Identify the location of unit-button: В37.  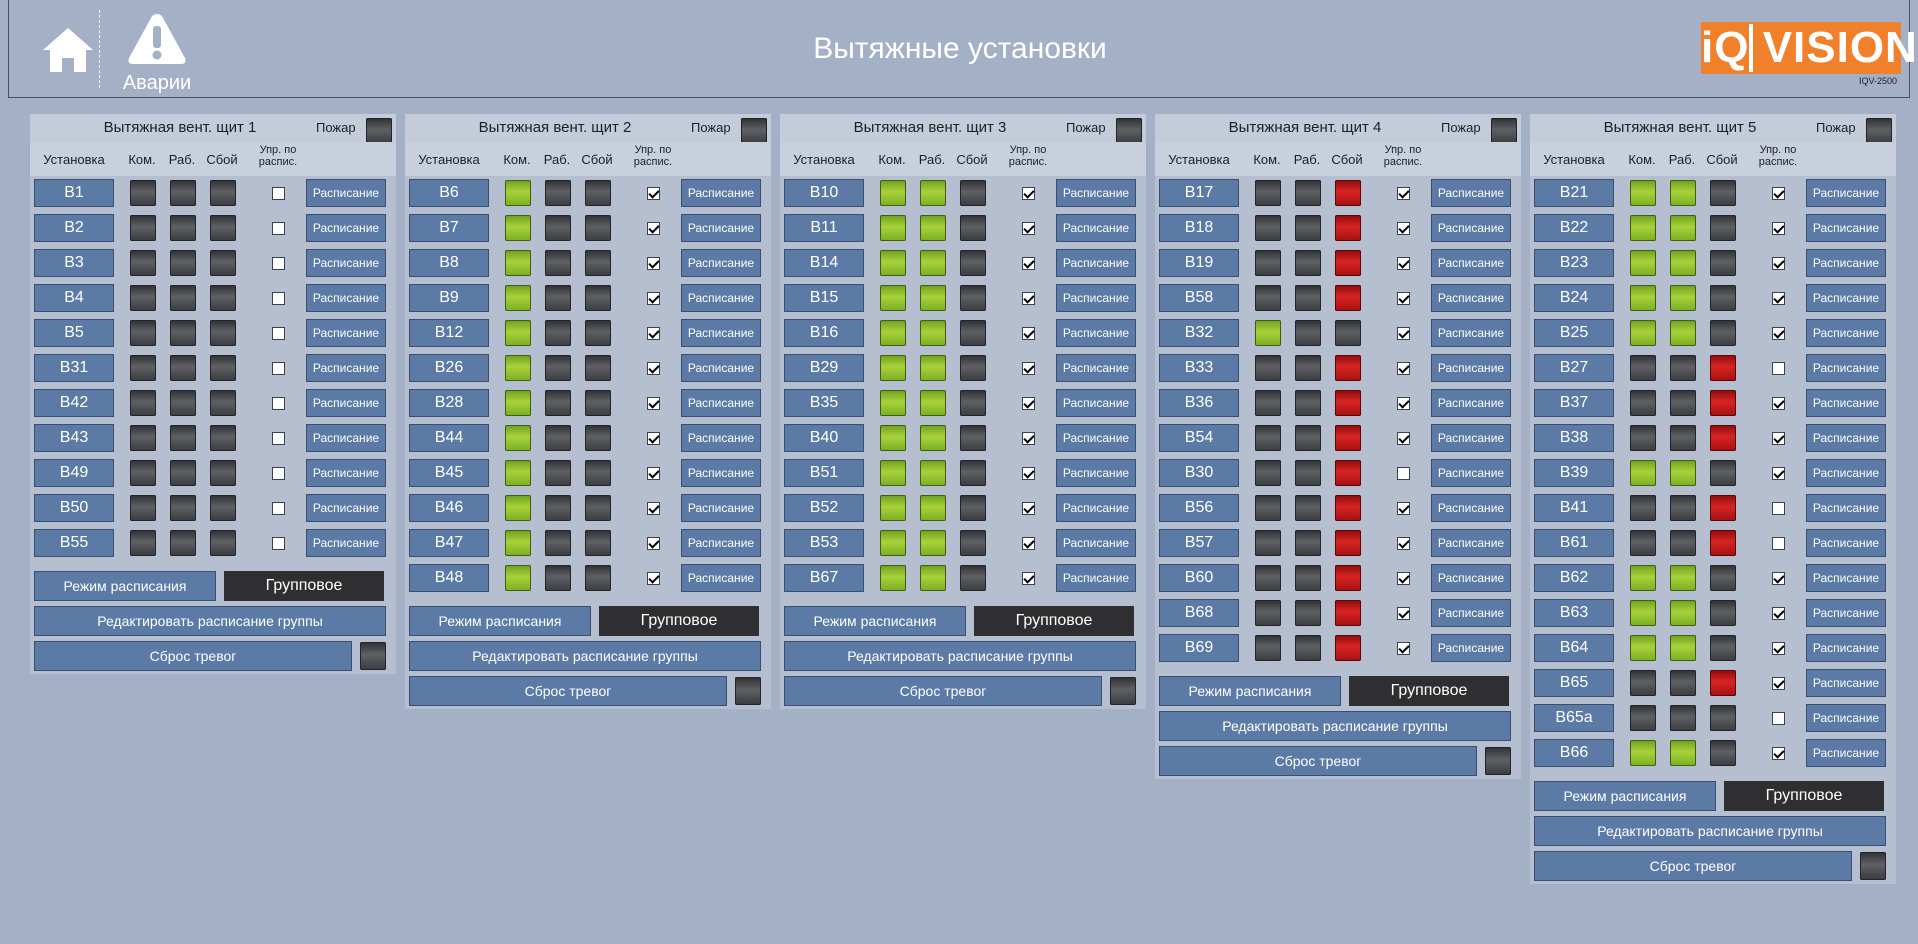
(1574, 403).